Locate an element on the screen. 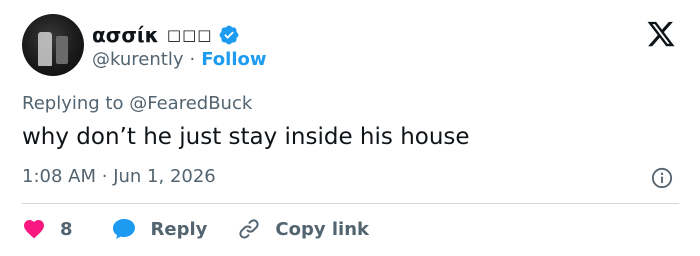 The height and width of the screenshot is (256, 700). tweet-text: why don’t he just stay inside his house is located at coordinates (246, 137).